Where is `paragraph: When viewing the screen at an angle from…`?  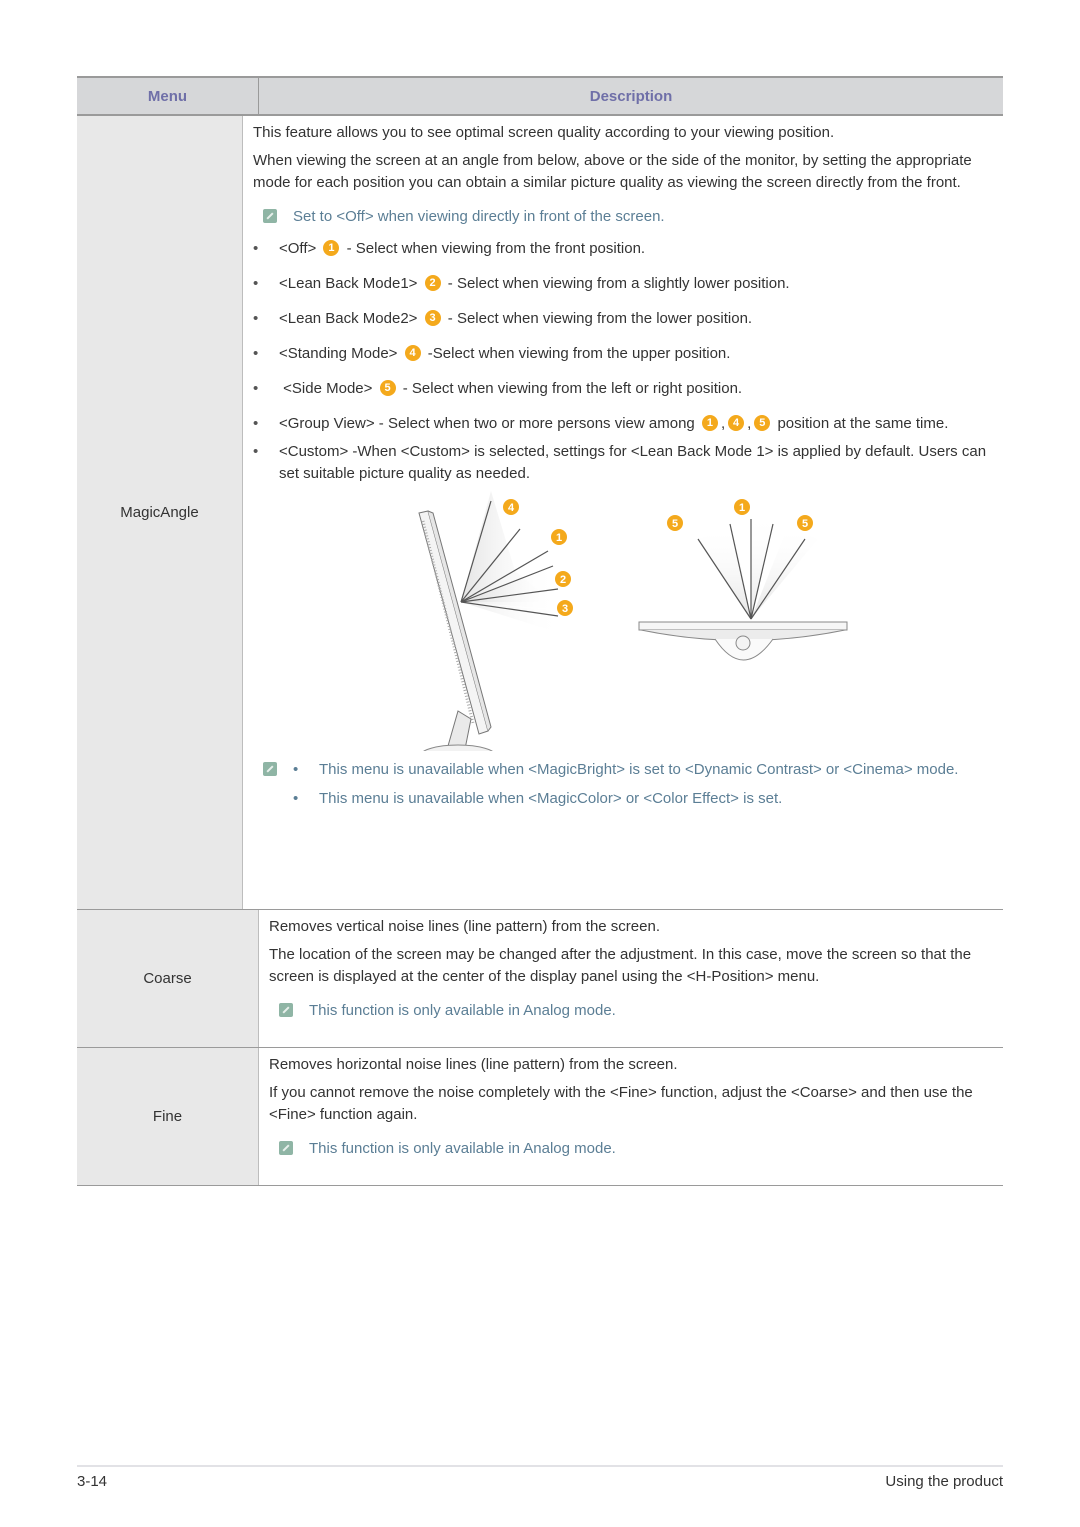
paragraph: When viewing the screen at an angle from… is located at coordinates (612, 171).